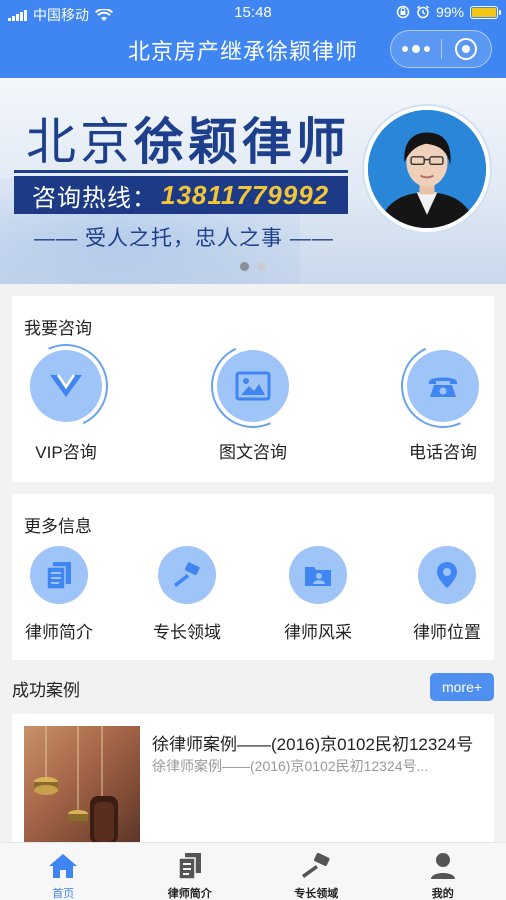 The width and height of the screenshot is (506, 900). I want to click on tab-expertise: 专长领域, so click(316, 871).